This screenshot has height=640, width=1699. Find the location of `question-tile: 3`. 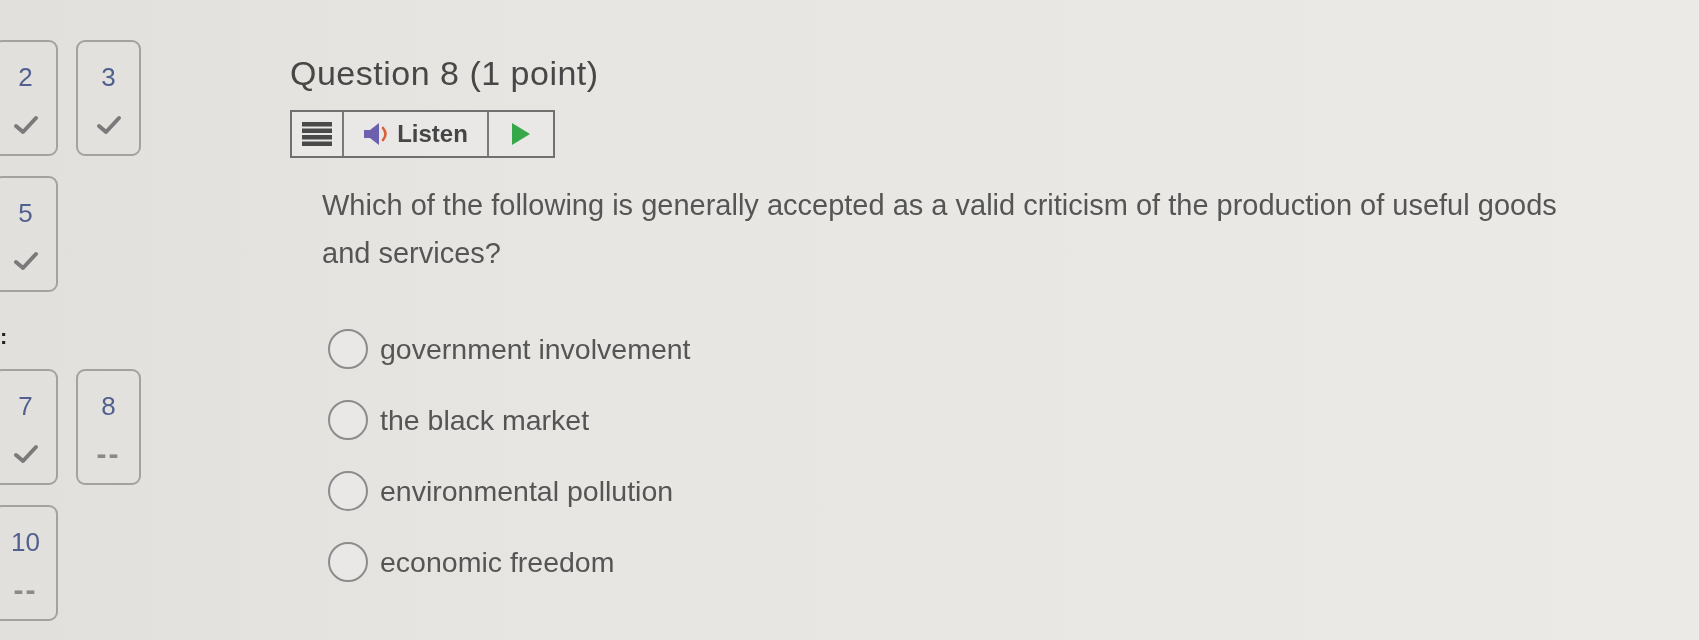

question-tile: 3 is located at coordinates (108, 98).